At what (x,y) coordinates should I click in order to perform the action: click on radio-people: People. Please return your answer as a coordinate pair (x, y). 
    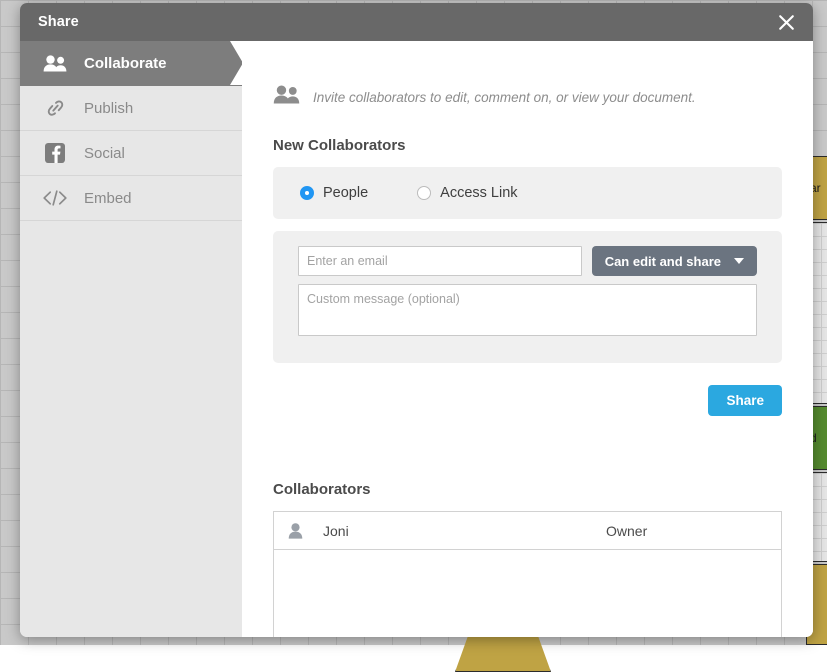
    Looking at the image, I should click on (334, 193).